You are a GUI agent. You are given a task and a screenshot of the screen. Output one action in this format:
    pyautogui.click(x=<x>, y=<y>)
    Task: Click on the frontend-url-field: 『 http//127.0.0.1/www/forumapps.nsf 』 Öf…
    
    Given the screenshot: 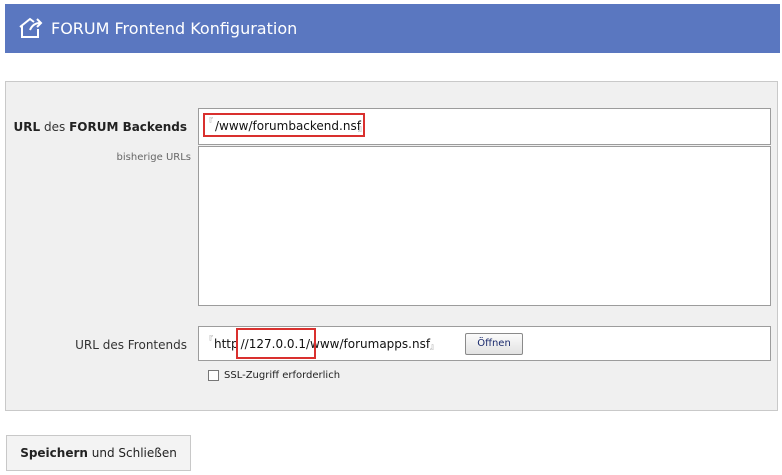 What is the action you would take?
    pyautogui.click(x=484, y=343)
    